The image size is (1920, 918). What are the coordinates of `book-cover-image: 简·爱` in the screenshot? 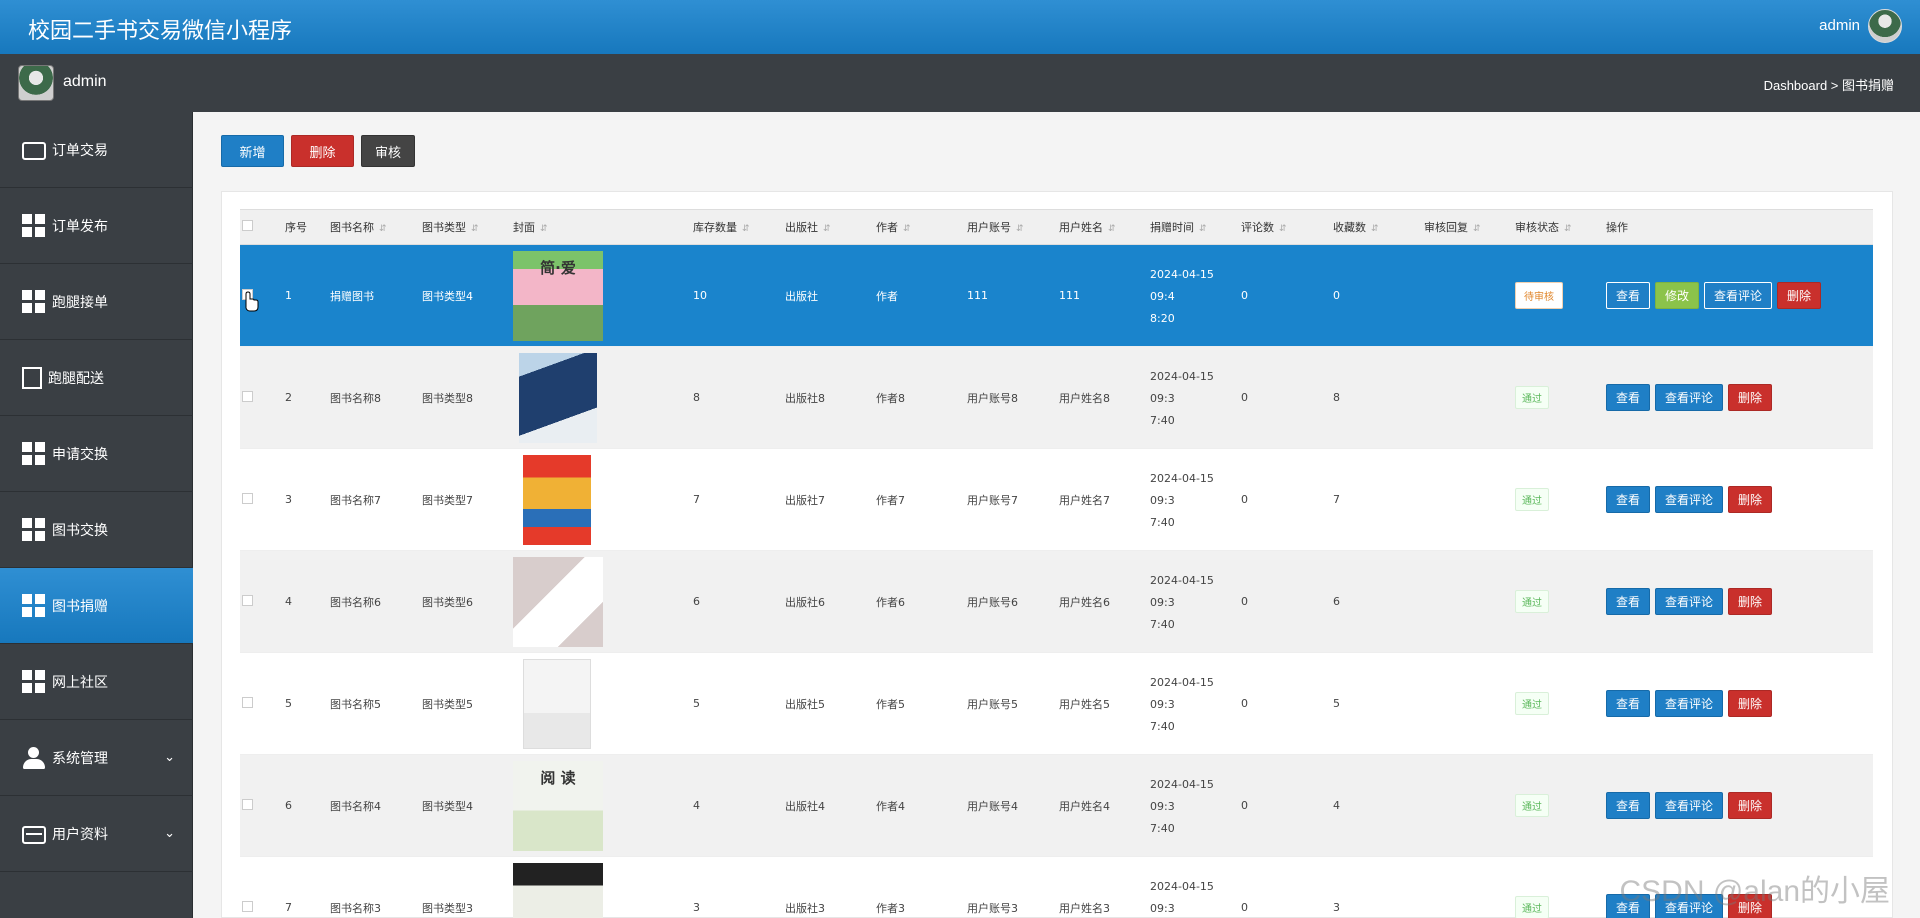 It's located at (558, 295).